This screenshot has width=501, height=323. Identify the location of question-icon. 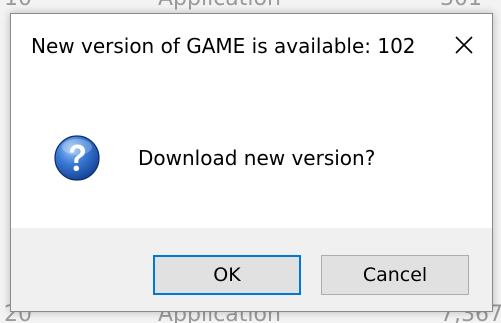
(77, 158).